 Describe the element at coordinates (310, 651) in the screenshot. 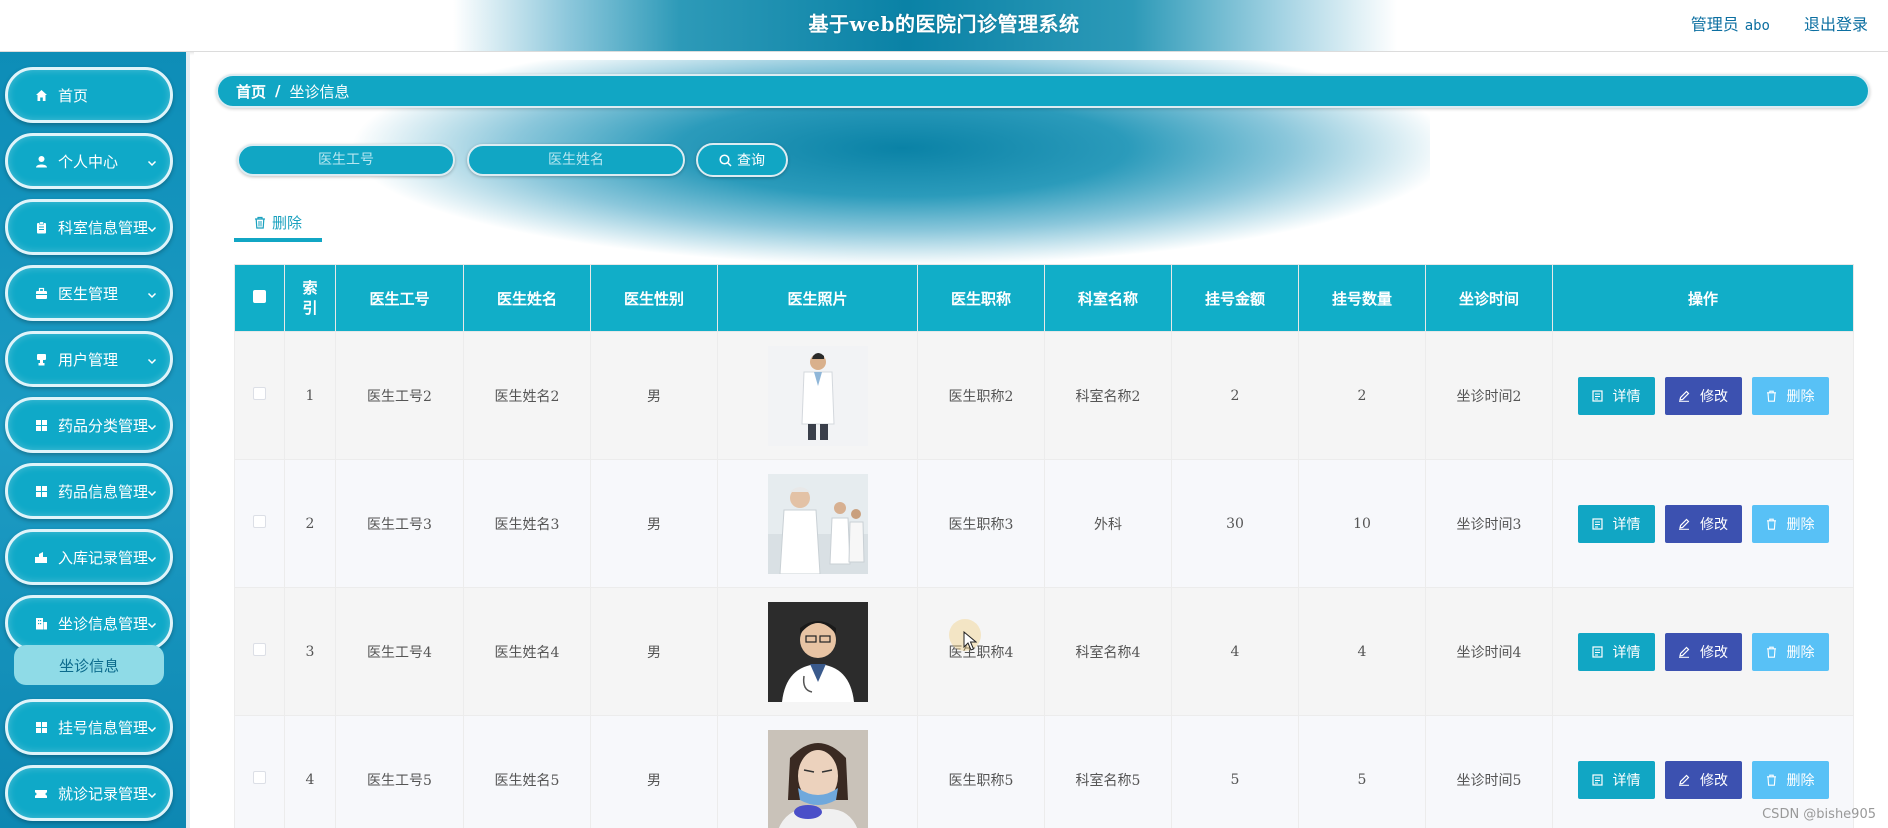

I see `cell-index: 3` at that location.